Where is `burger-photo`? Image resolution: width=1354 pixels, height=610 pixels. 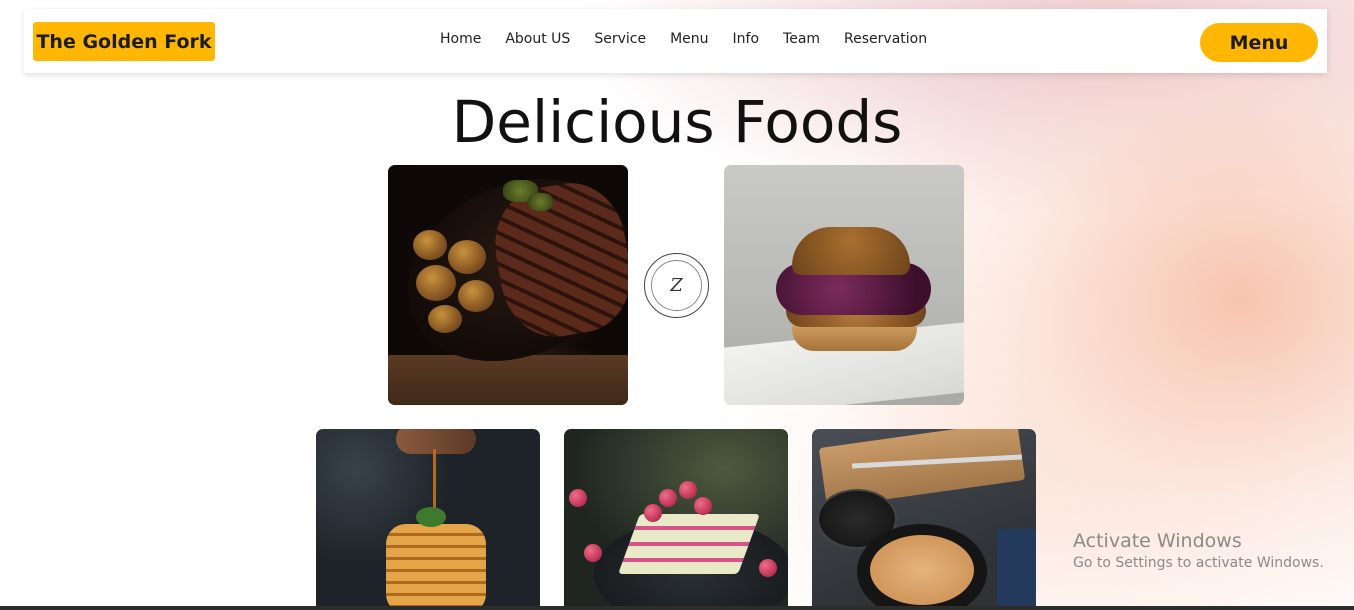
burger-photo is located at coordinates (844, 285).